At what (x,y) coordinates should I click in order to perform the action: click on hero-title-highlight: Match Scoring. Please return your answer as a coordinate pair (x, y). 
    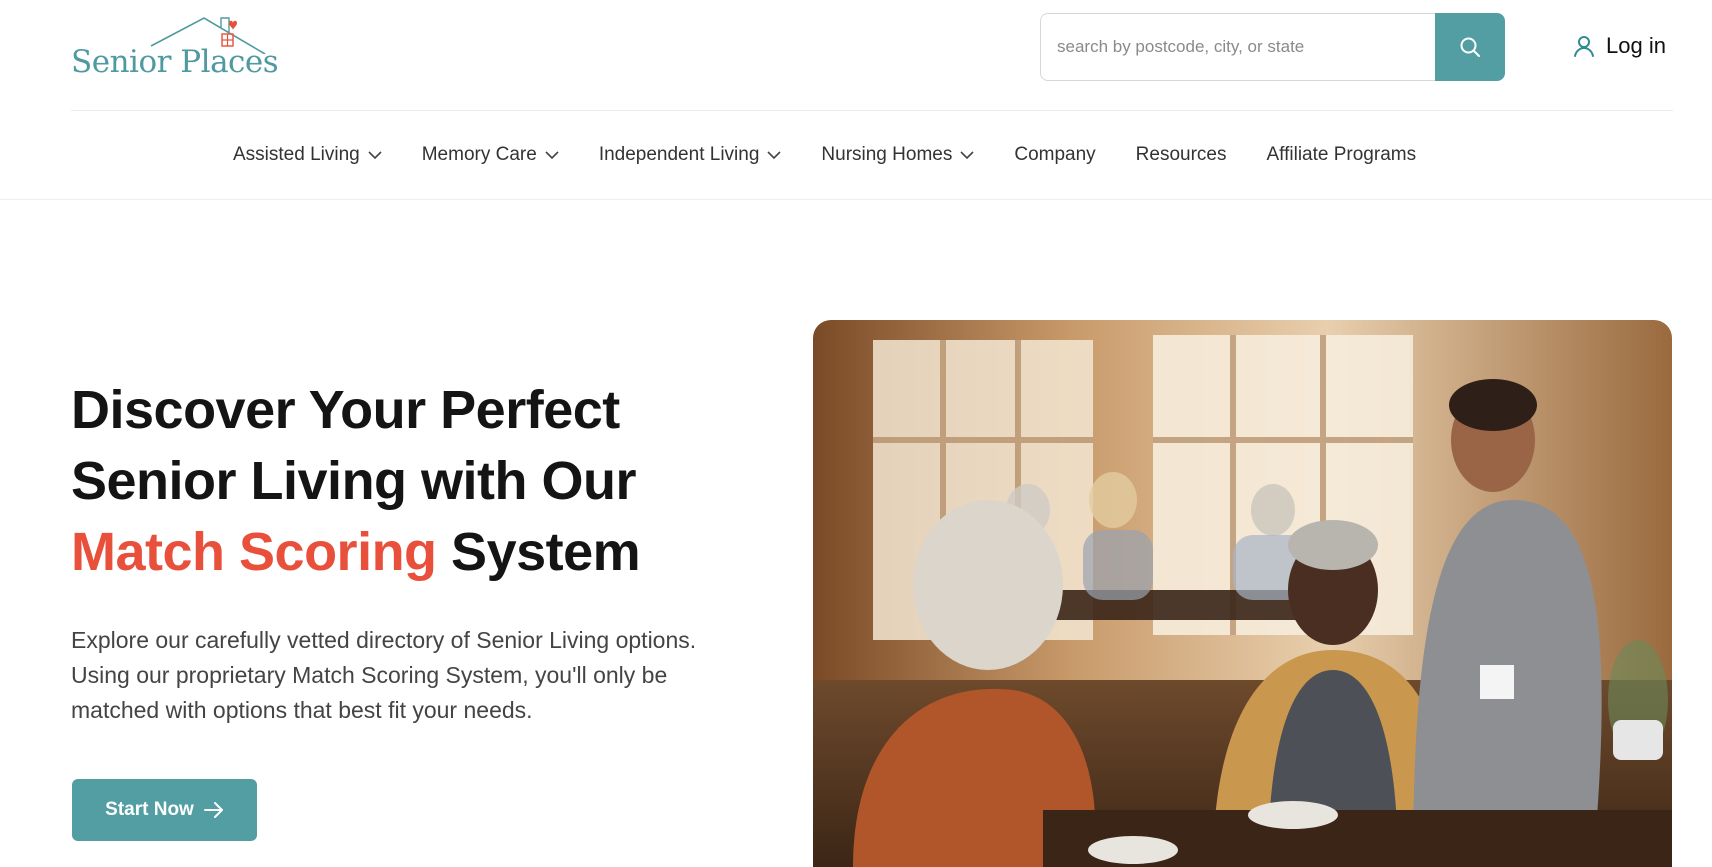
    Looking at the image, I should click on (254, 552).